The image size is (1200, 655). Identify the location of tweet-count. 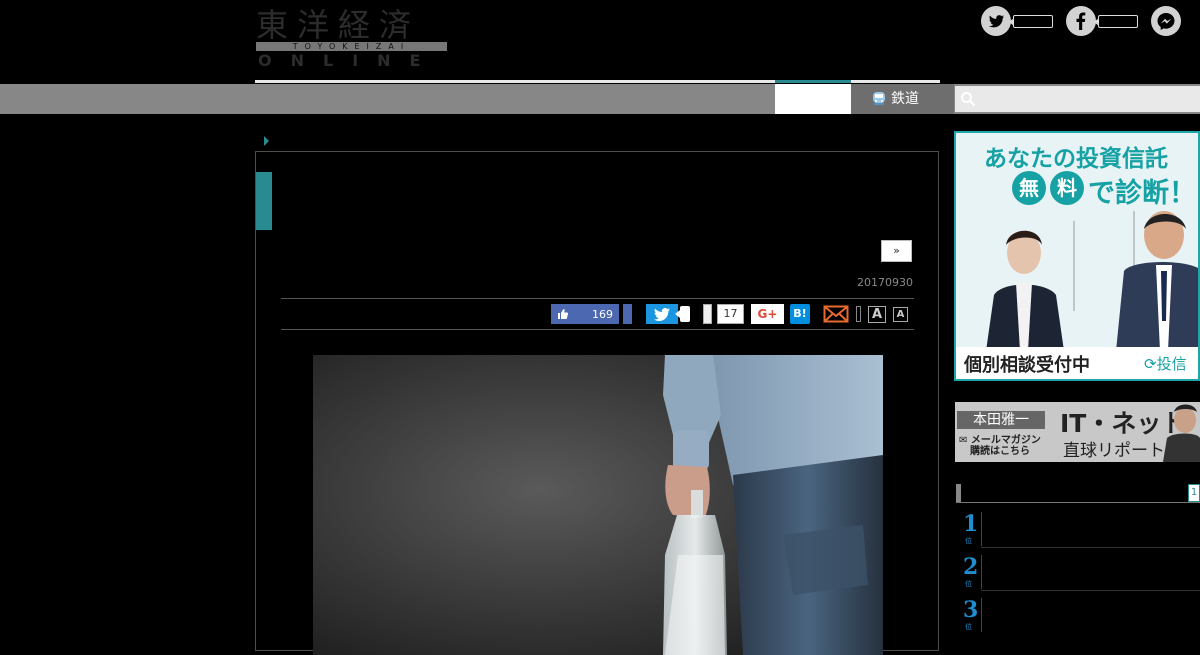
(682, 314).